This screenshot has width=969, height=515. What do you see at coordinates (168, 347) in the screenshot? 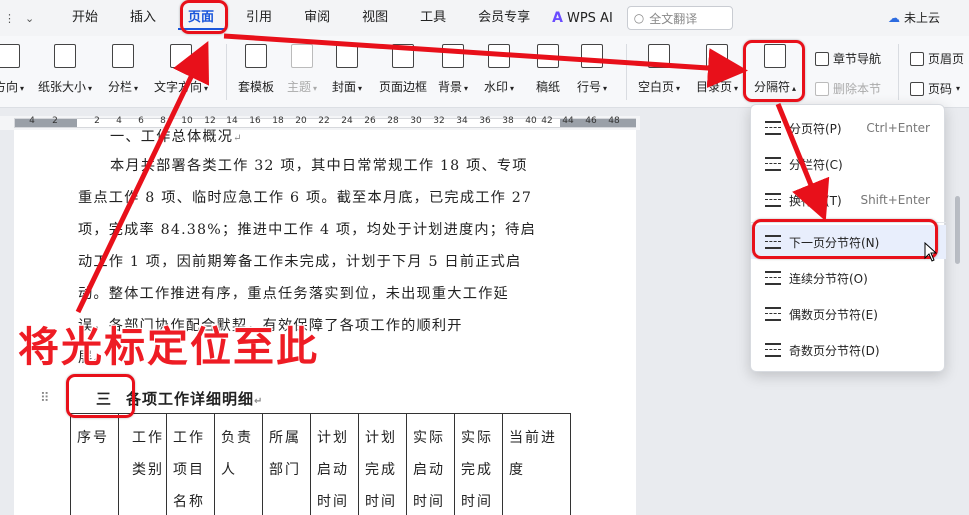
I see `callout-text: 将光标定位至此` at bounding box center [168, 347].